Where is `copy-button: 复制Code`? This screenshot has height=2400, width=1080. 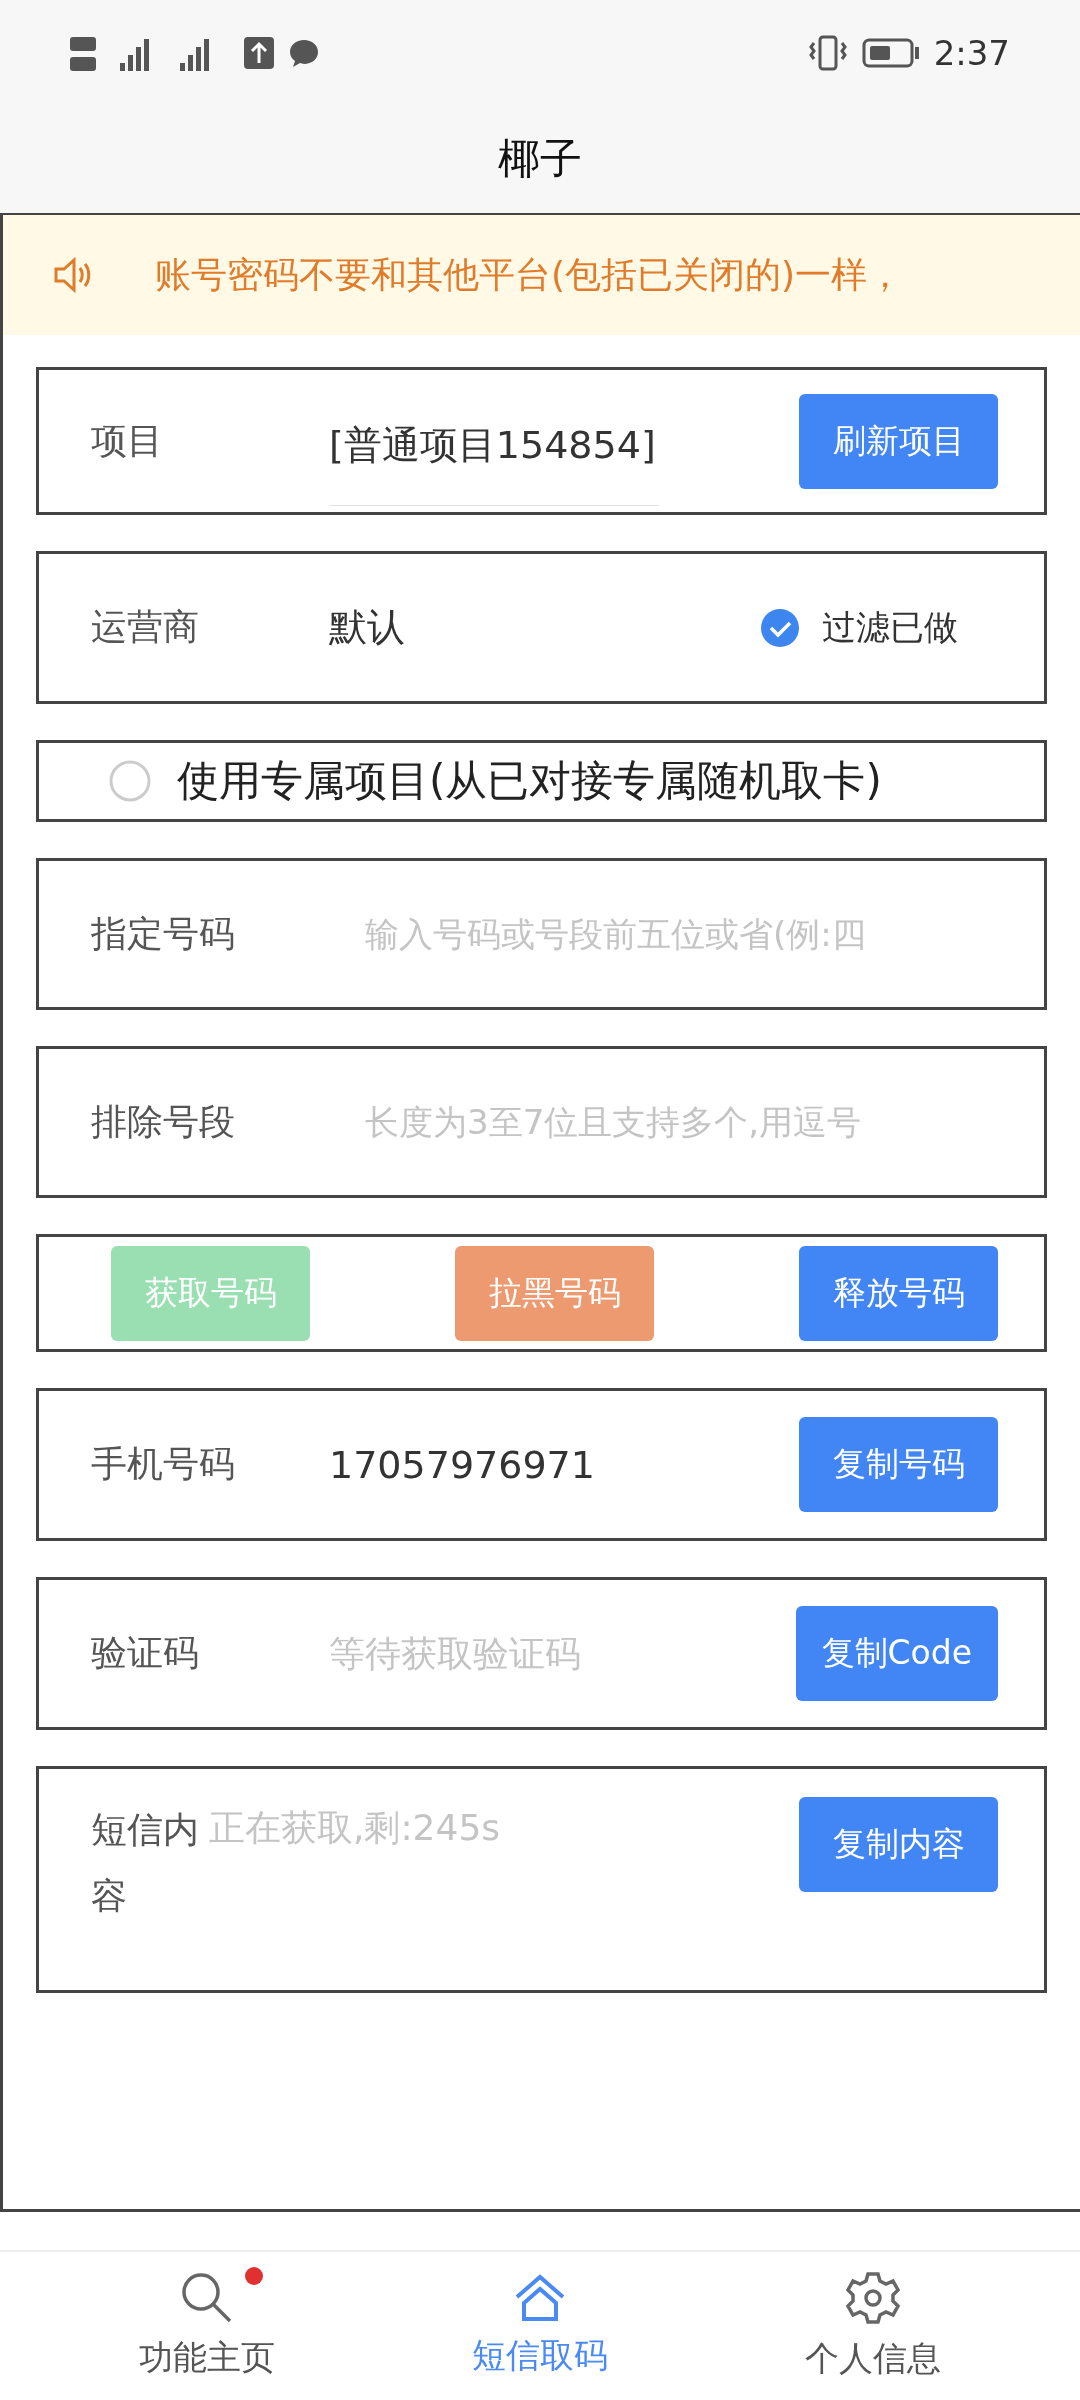
copy-button: 复制Code is located at coordinates (896, 1653).